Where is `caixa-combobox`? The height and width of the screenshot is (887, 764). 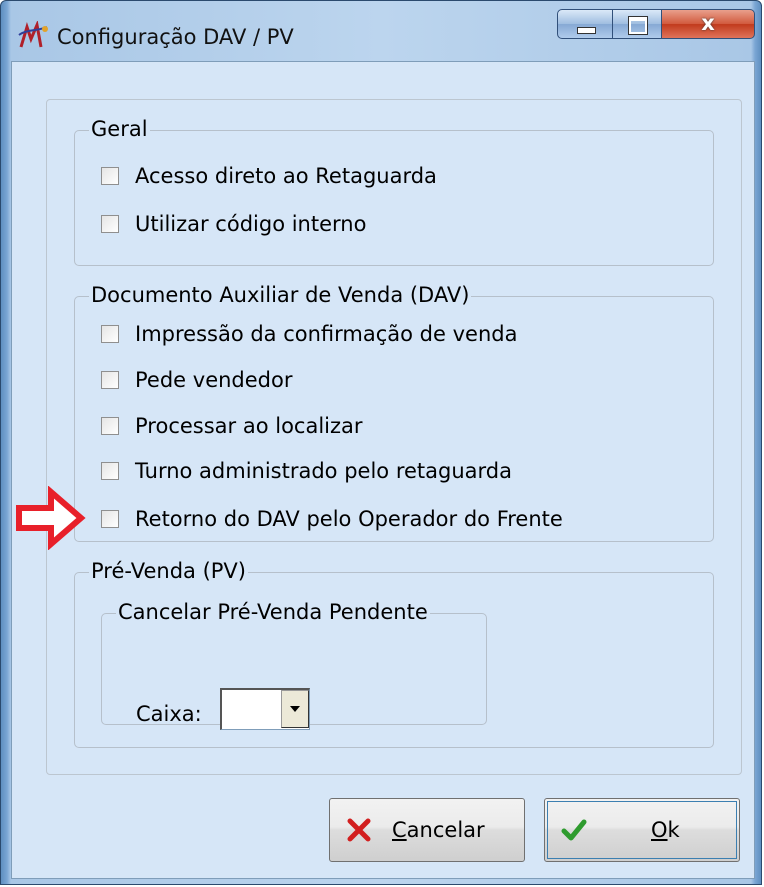
caixa-combobox is located at coordinates (265, 709).